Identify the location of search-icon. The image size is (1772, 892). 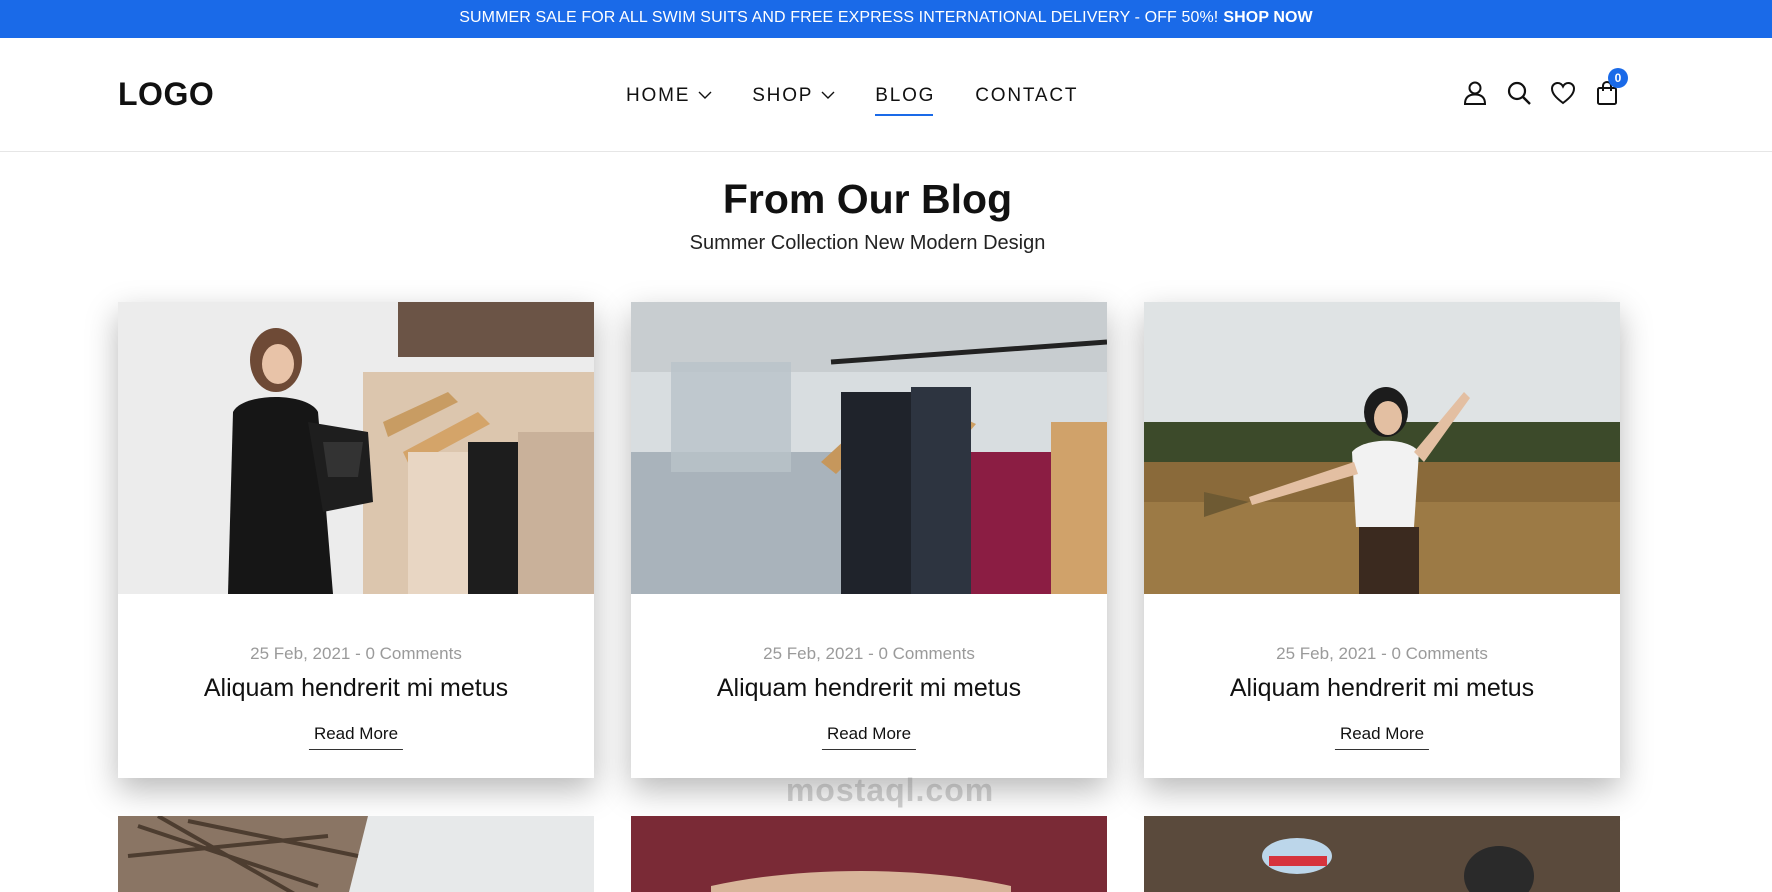
(1519, 93).